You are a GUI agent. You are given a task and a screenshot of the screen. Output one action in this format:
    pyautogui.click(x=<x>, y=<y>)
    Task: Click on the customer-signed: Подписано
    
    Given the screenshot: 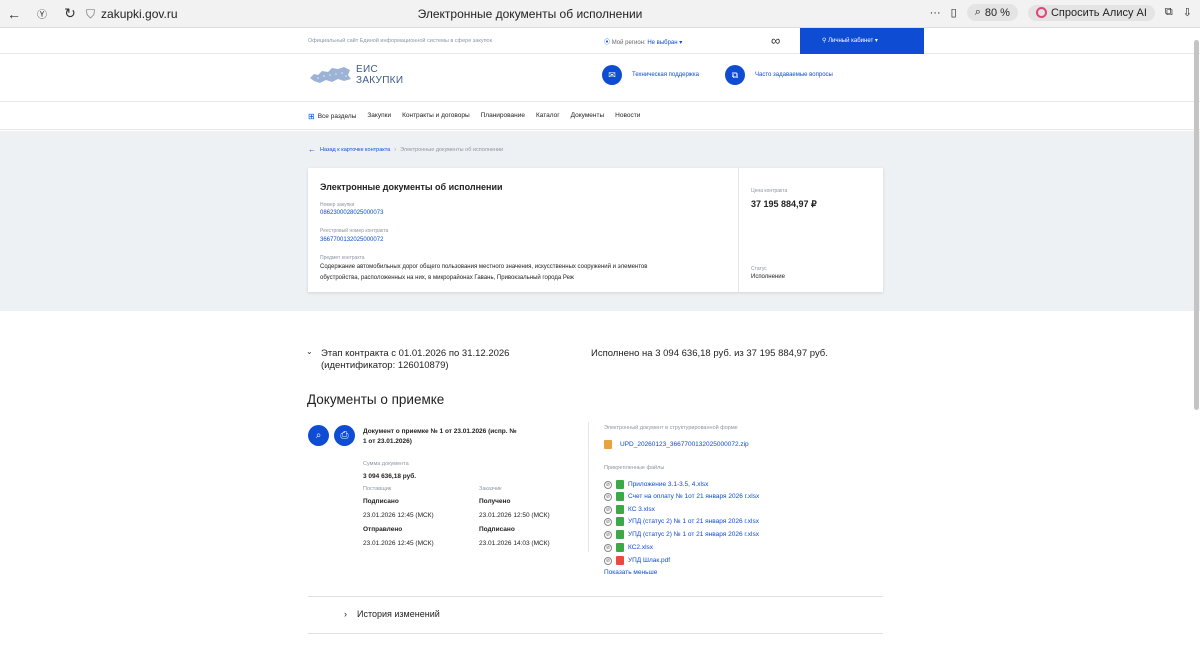 What is the action you would take?
    pyautogui.click(x=497, y=529)
    